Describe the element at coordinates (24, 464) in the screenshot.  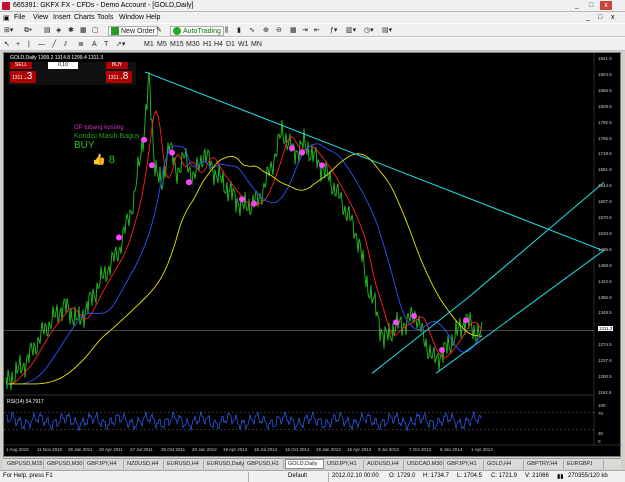
I see `chart-tab: GBPUSD,M15` at that location.